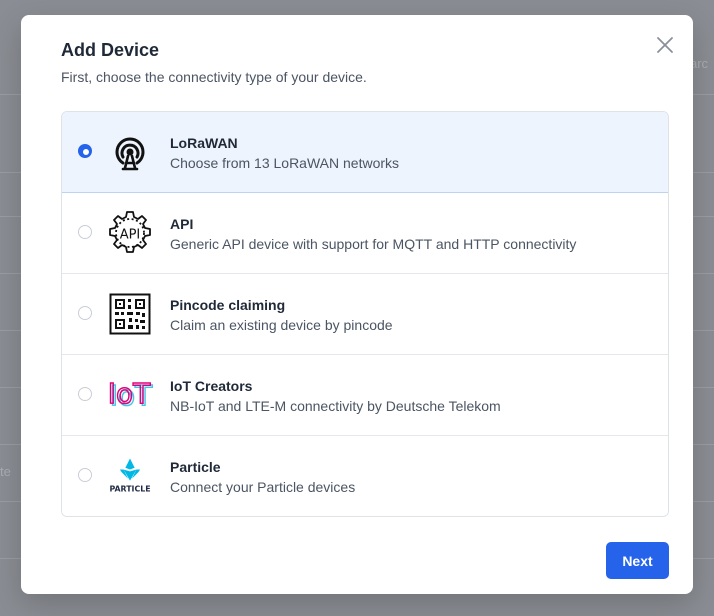 Image resolution: width=714 pixels, height=616 pixels. Describe the element at coordinates (365, 152) in the screenshot. I see `option-lorawan: LoRaWAN Choose from 13 LoRaWAN networks` at that location.